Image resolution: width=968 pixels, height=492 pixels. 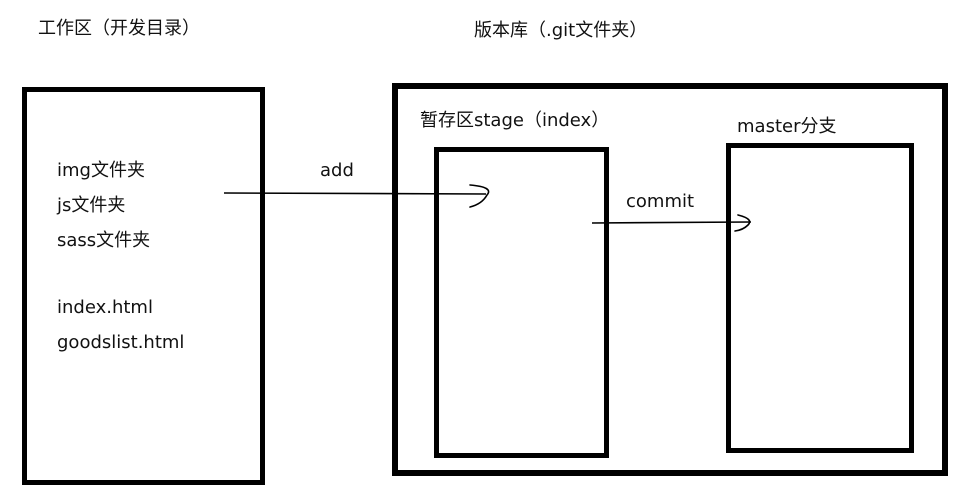 What do you see at coordinates (742, 223) in the screenshot?
I see `commit-arrow-head` at bounding box center [742, 223].